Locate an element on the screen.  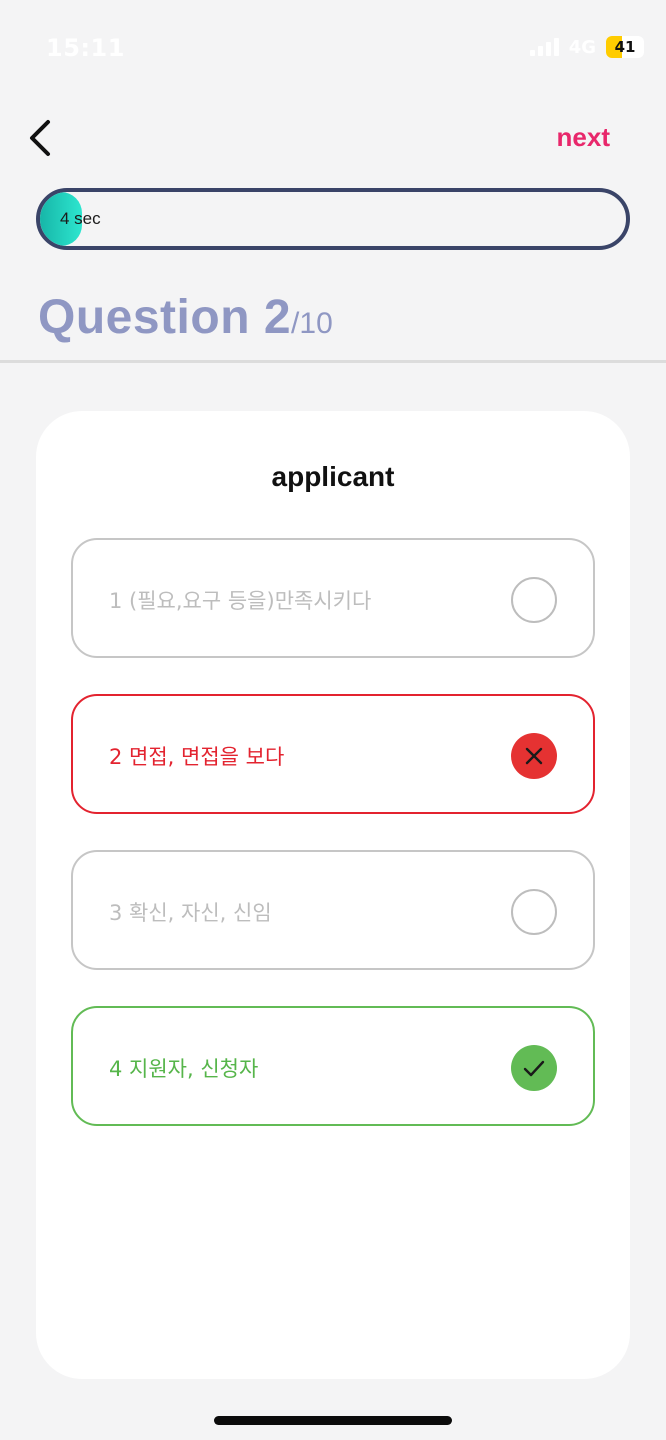
question-word: applicant is located at coordinates (333, 476).